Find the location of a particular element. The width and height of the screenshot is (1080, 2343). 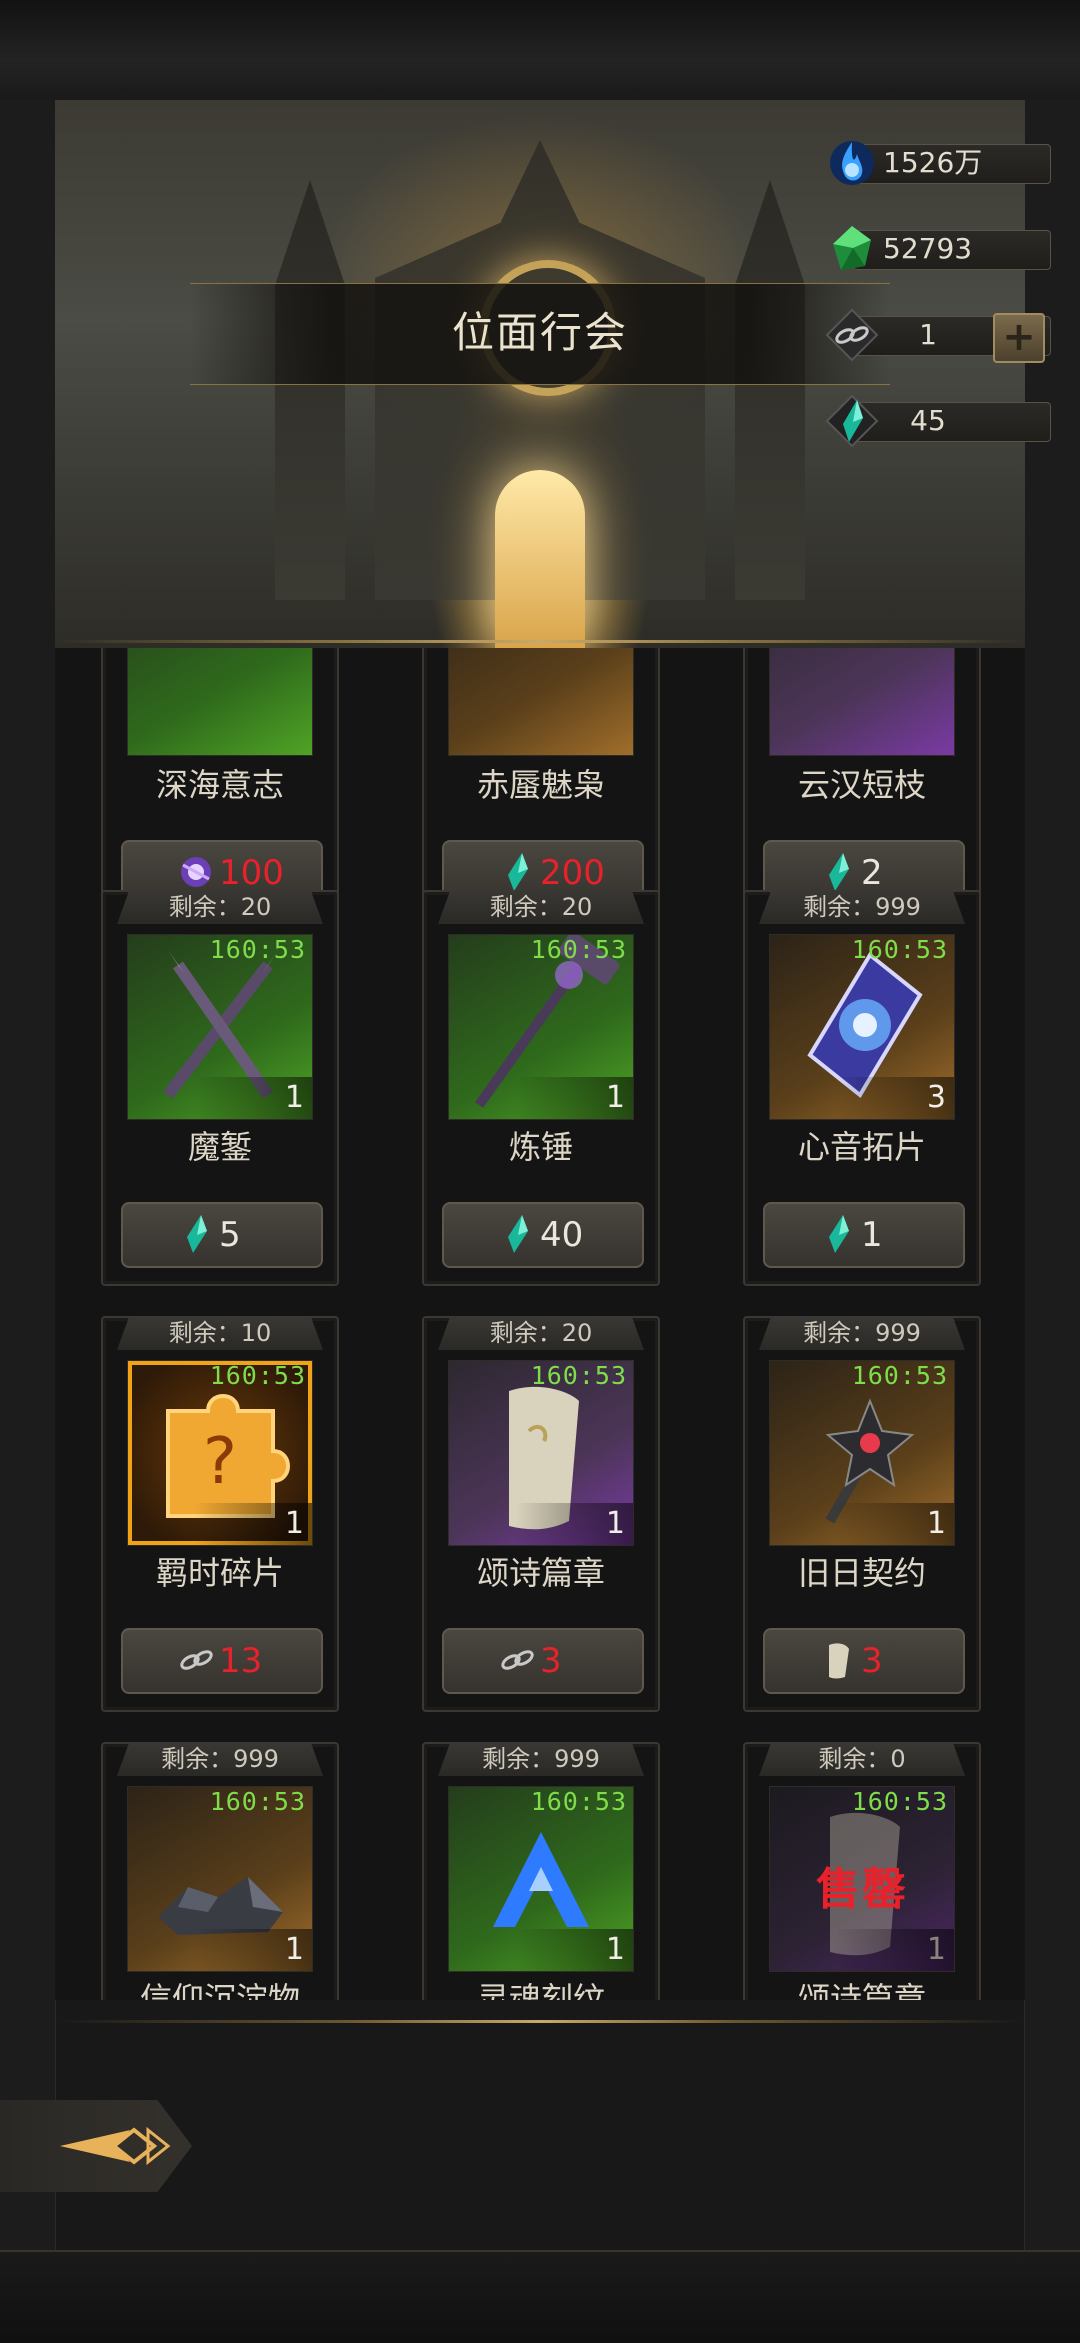

top-frame is located at coordinates (540, 51).